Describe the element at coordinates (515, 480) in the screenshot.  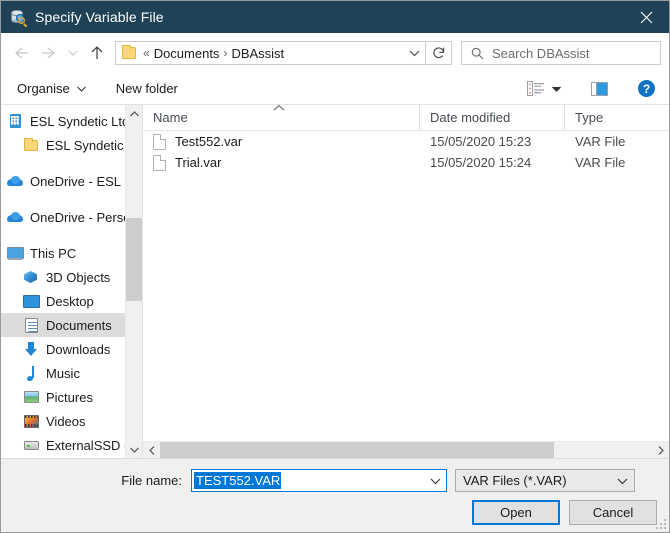
I see `file-type-value: VAR Files (*.VAR)` at that location.